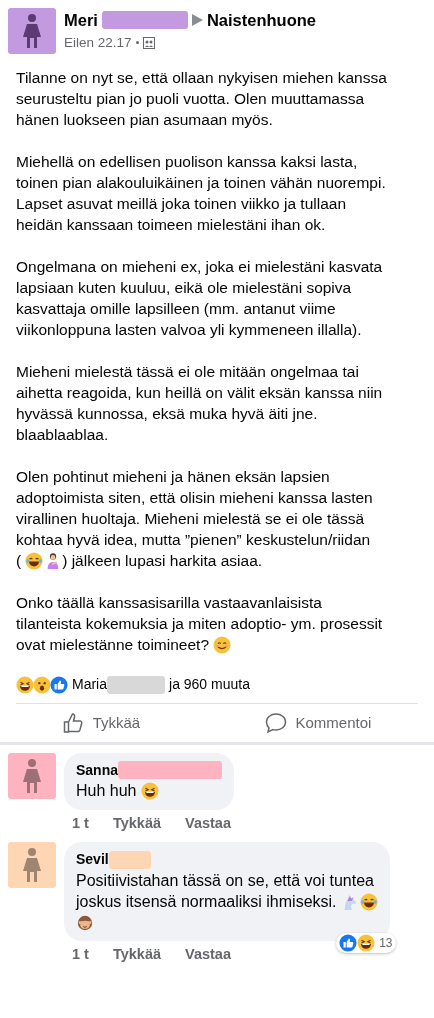 Image resolution: width=434 pixels, height=1018 pixels. Describe the element at coordinates (162, 560) in the screenshot. I see `post-text: ) jälkeen lupasi harkita asiaa.` at that location.